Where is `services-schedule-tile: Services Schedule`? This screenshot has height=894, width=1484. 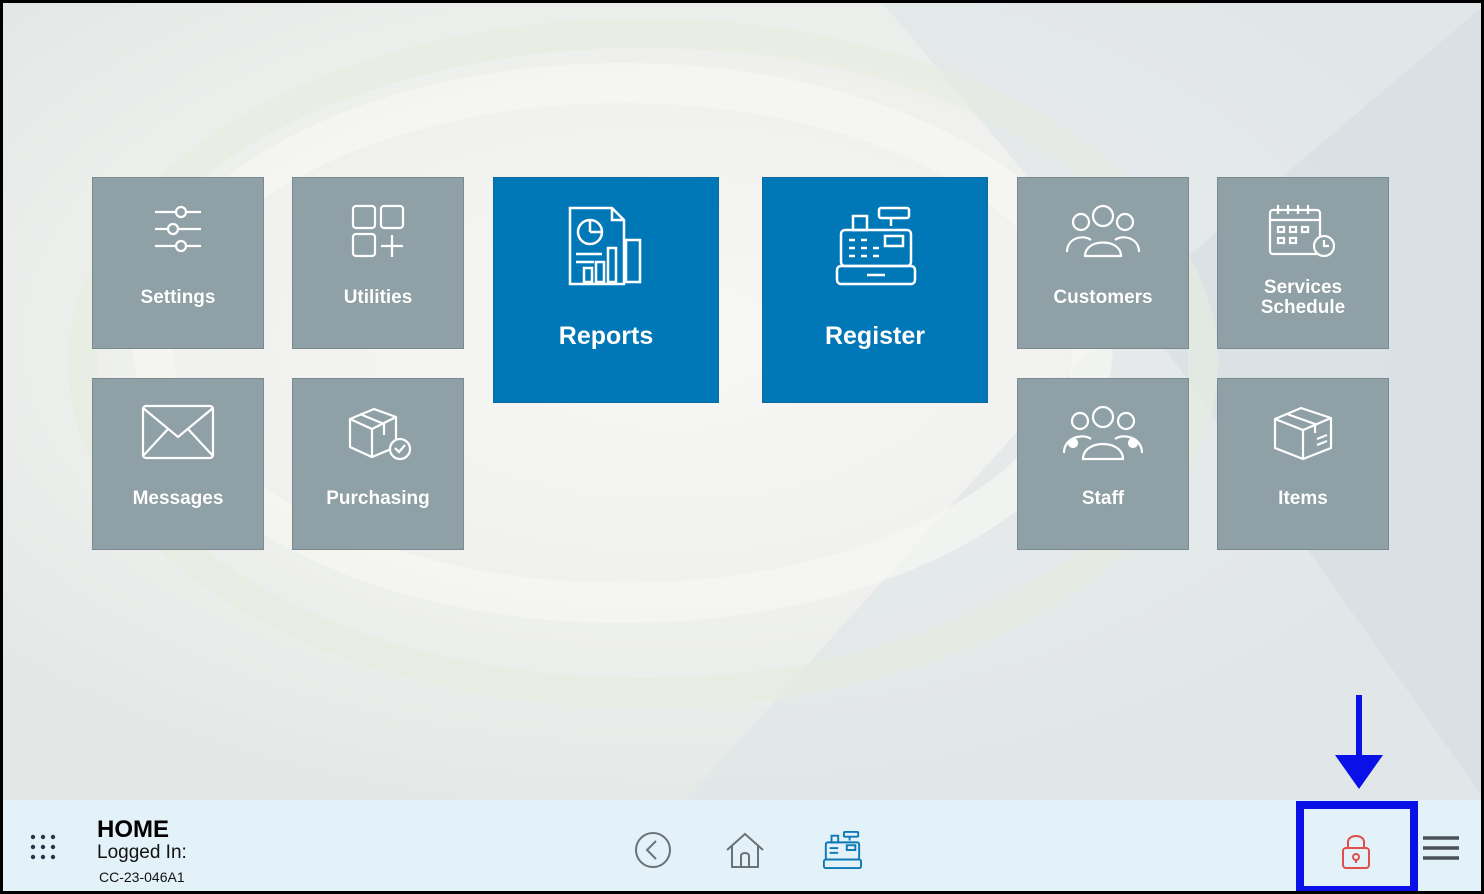 services-schedule-tile: Services Schedule is located at coordinates (1303, 263).